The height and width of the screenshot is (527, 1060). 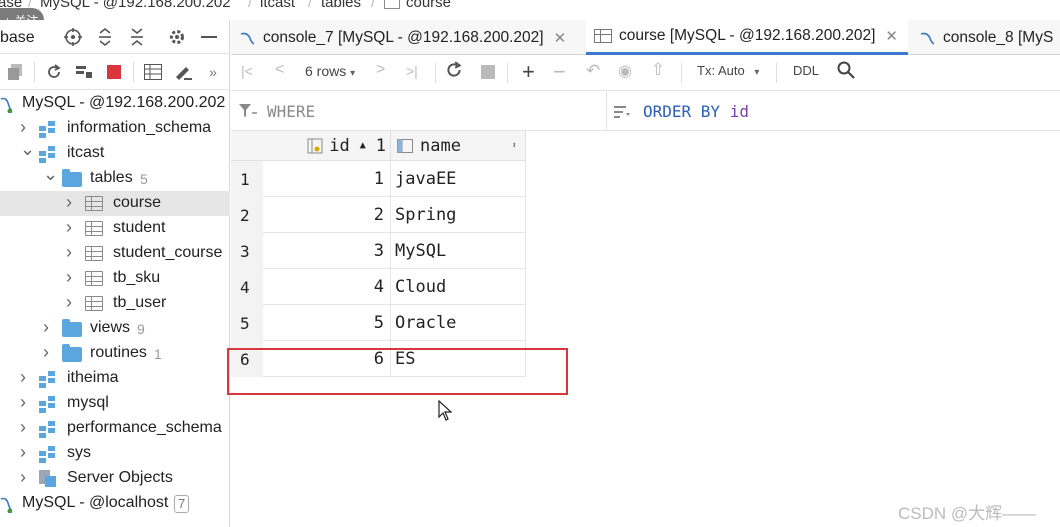 What do you see at coordinates (341, 5) in the screenshot?
I see `breadcrumb-item: tables` at bounding box center [341, 5].